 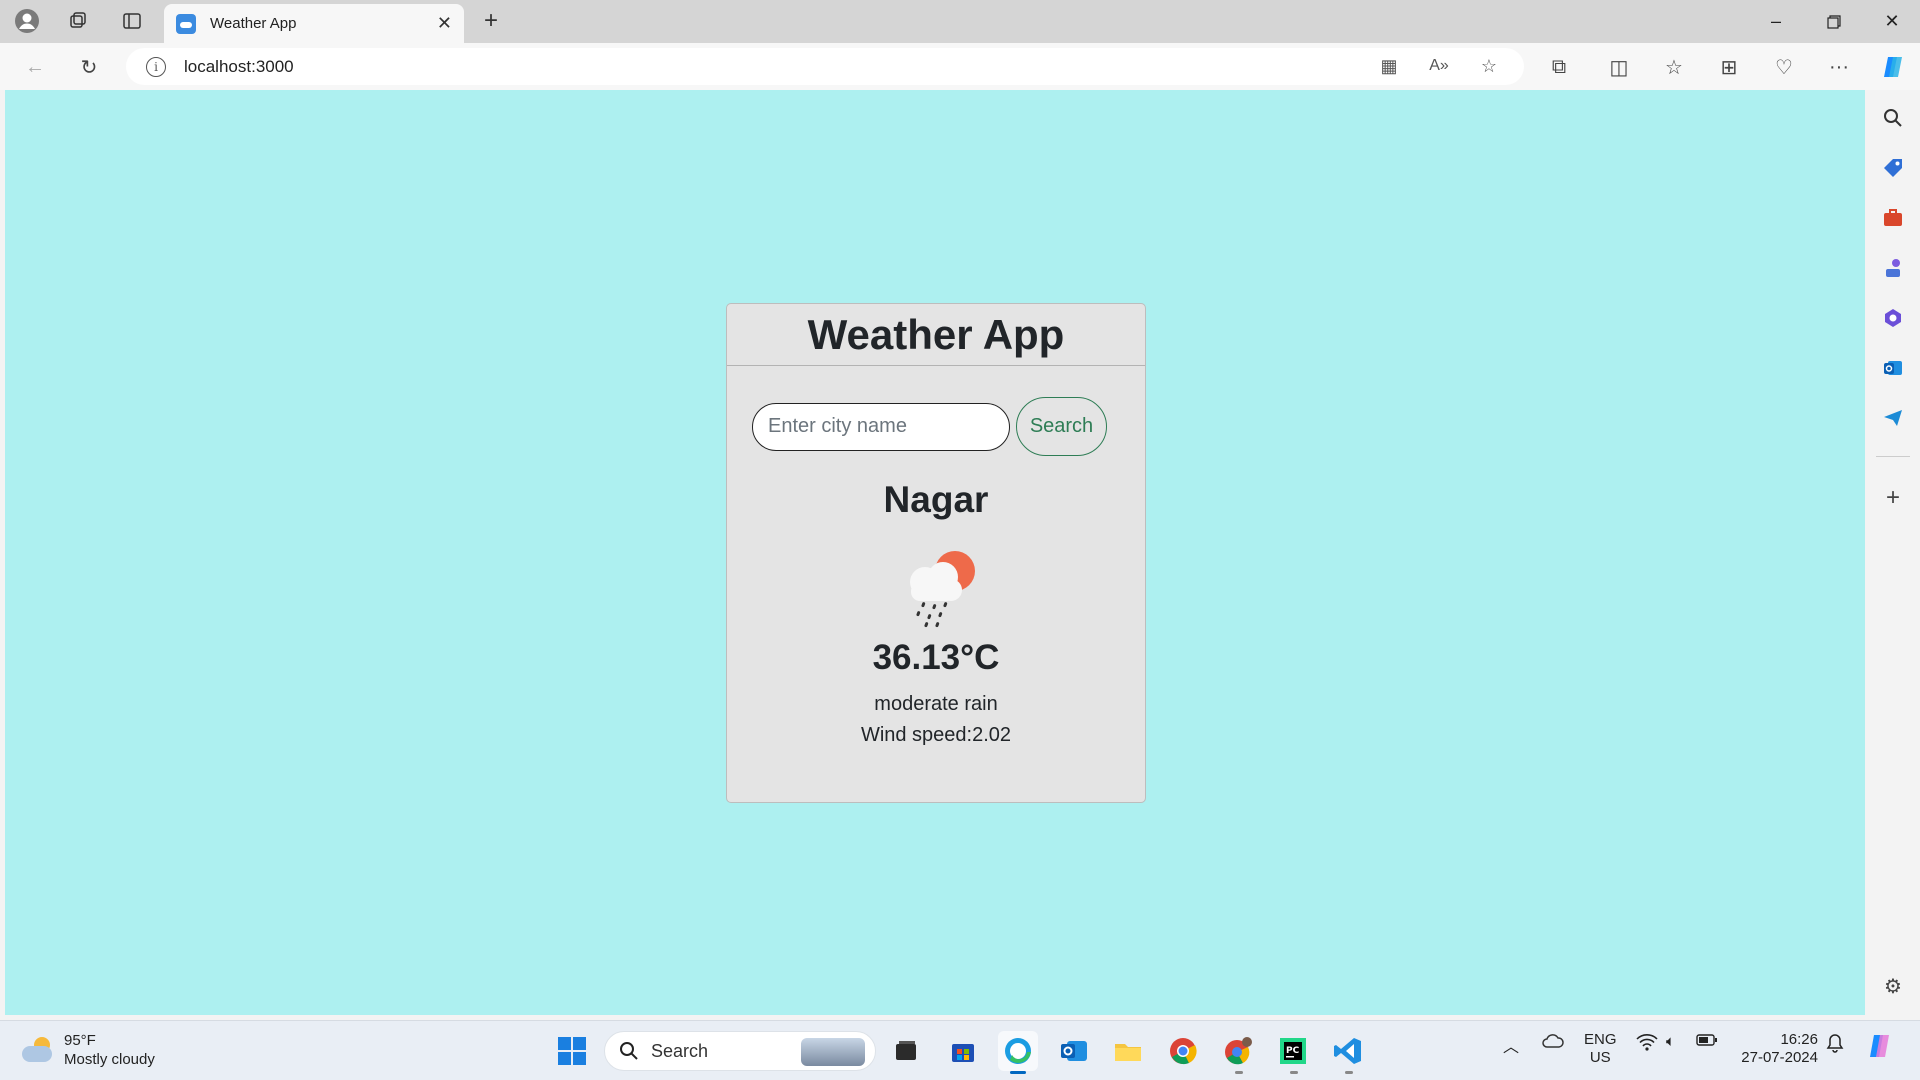 I want to click on volume-icon: 🔈︎, so click(x=1670, y=1041).